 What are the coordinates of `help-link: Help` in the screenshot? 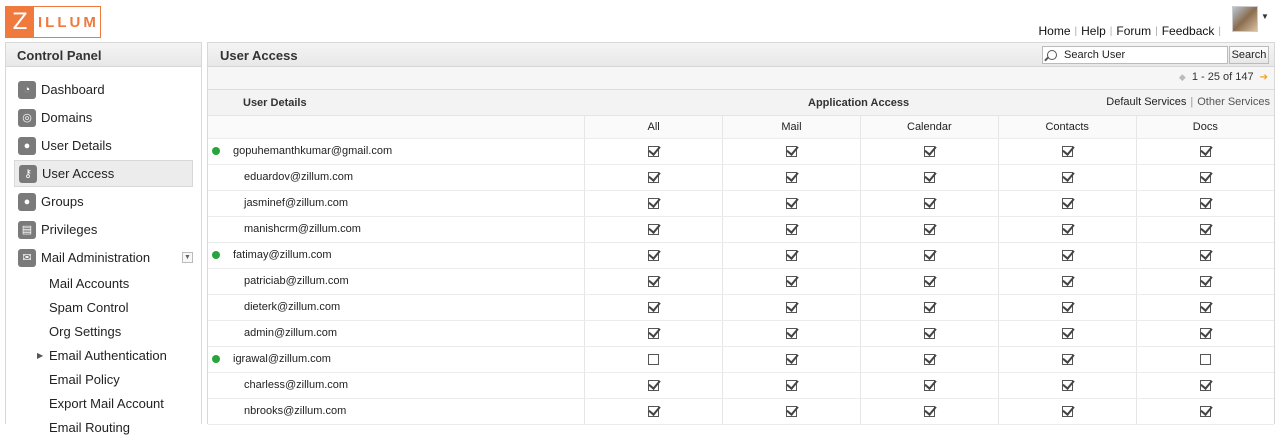 It's located at (1093, 31).